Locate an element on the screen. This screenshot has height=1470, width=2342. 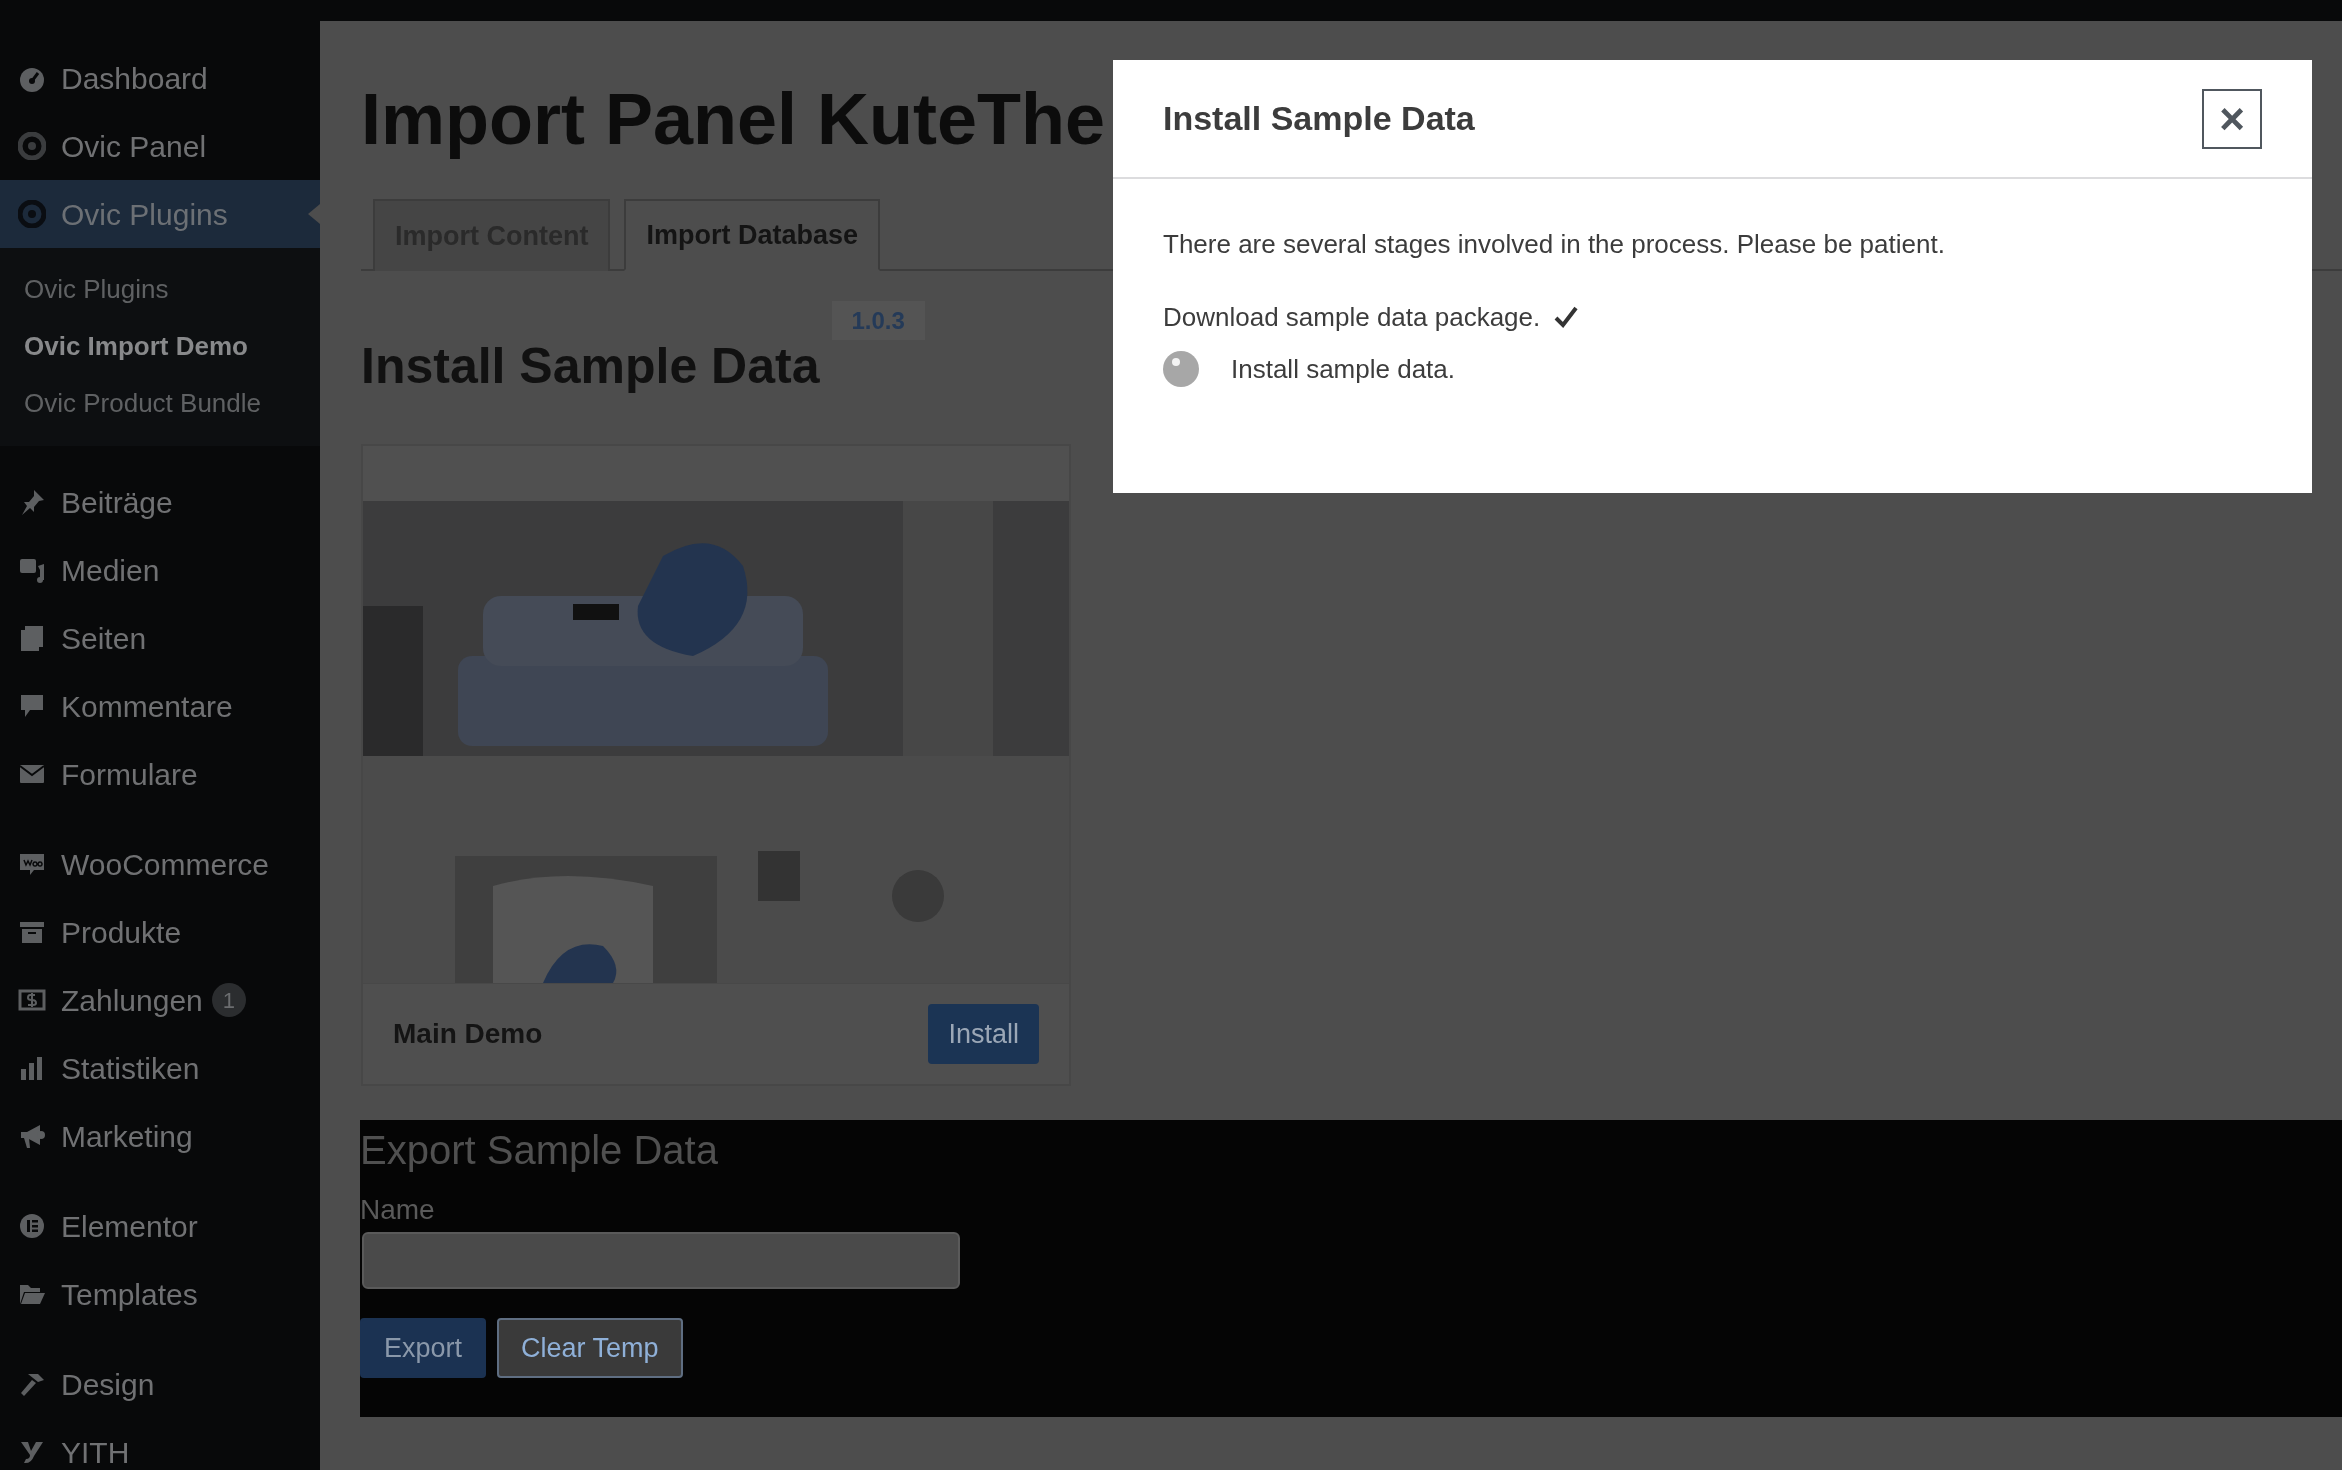
menu-item: Ovic Plugins is located at coordinates (160, 214).